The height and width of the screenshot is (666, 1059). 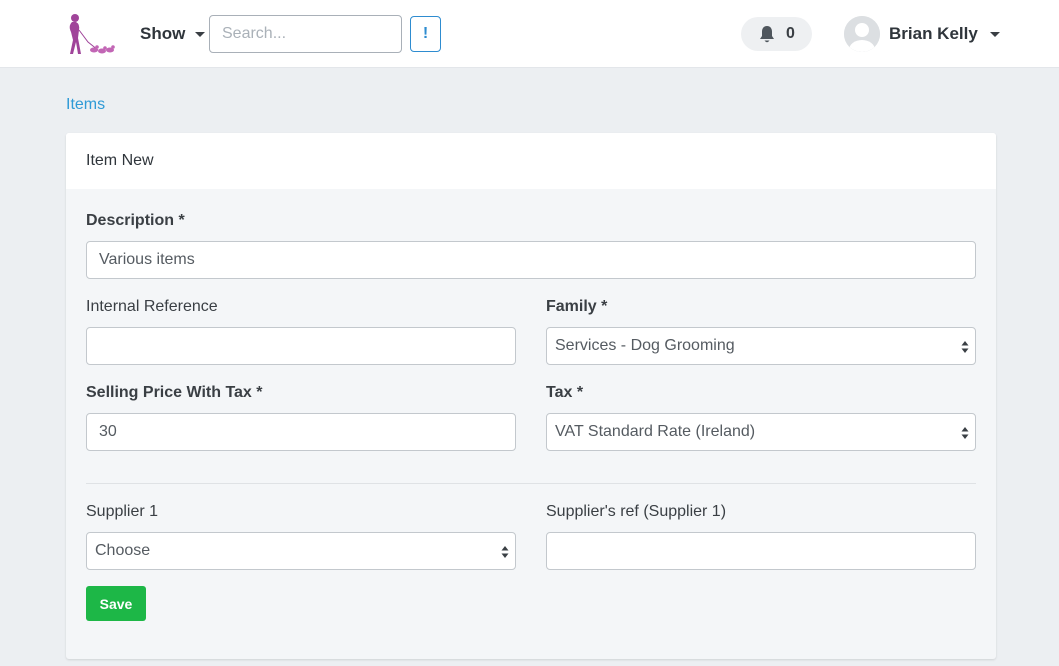 I want to click on supplier1-label: Supplier 1, so click(x=122, y=511).